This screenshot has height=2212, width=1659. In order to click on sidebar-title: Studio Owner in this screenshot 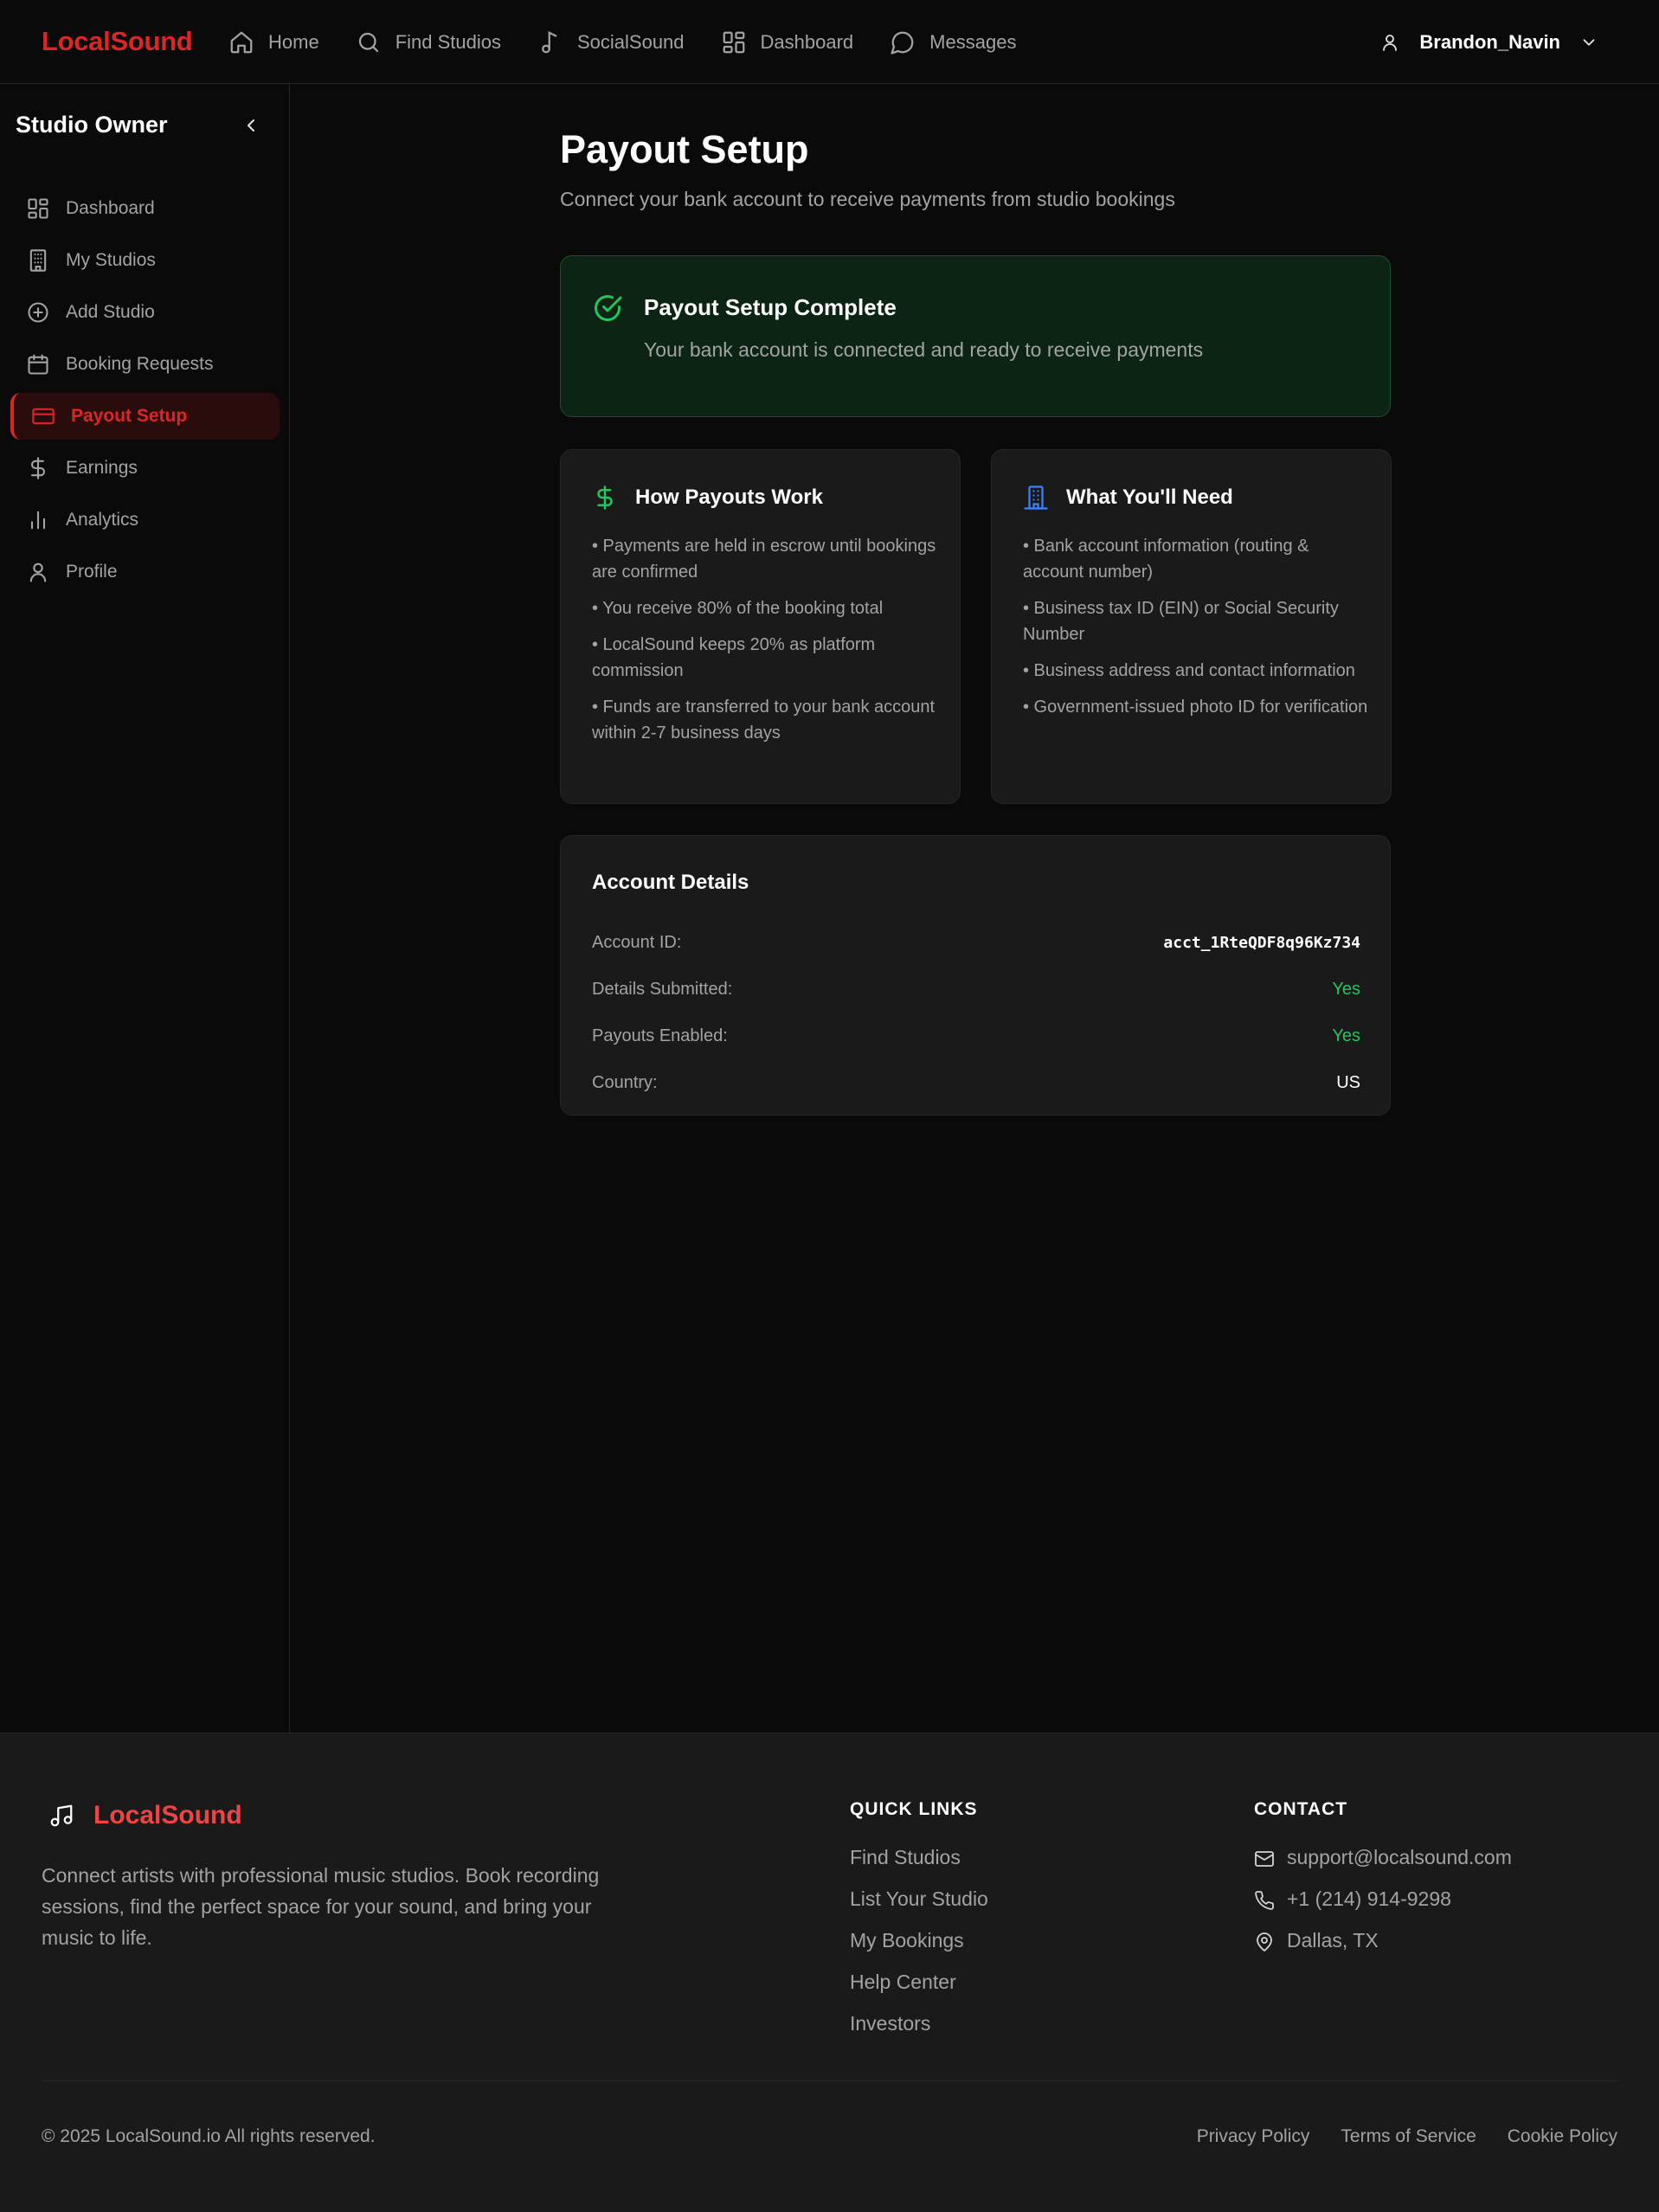, I will do `click(92, 125)`.